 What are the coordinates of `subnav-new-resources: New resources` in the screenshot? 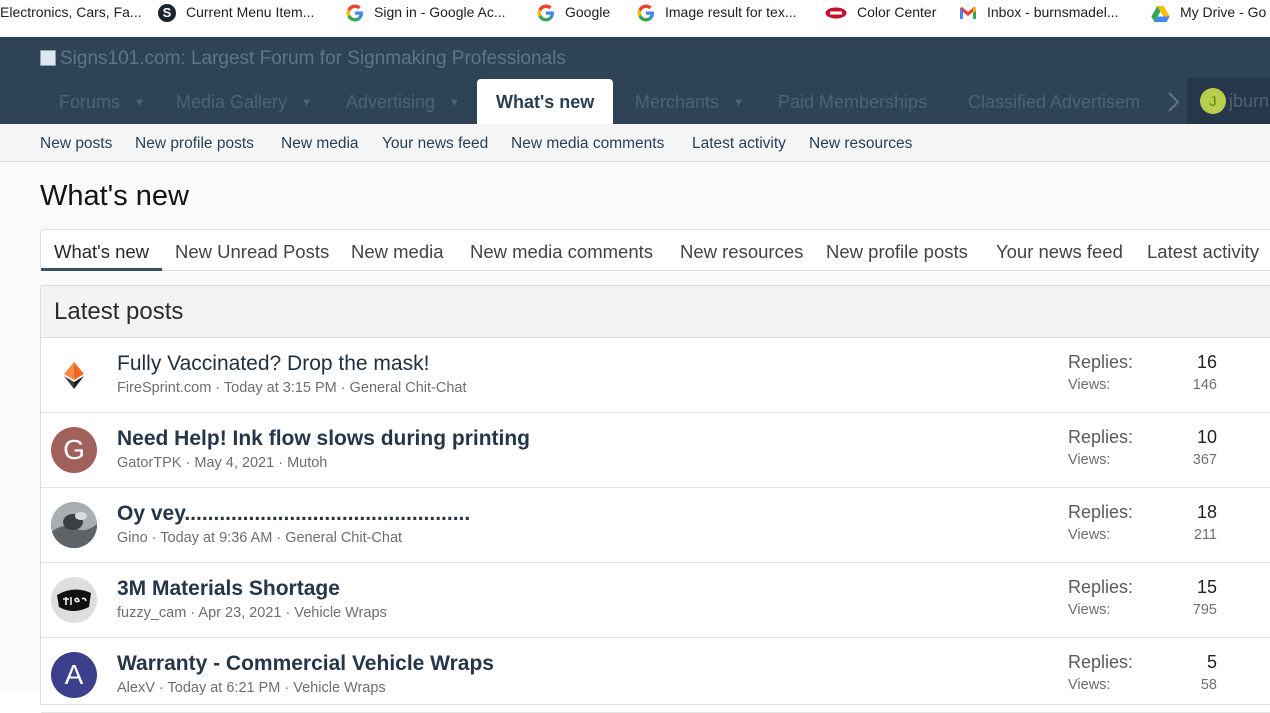 It's located at (860, 144).